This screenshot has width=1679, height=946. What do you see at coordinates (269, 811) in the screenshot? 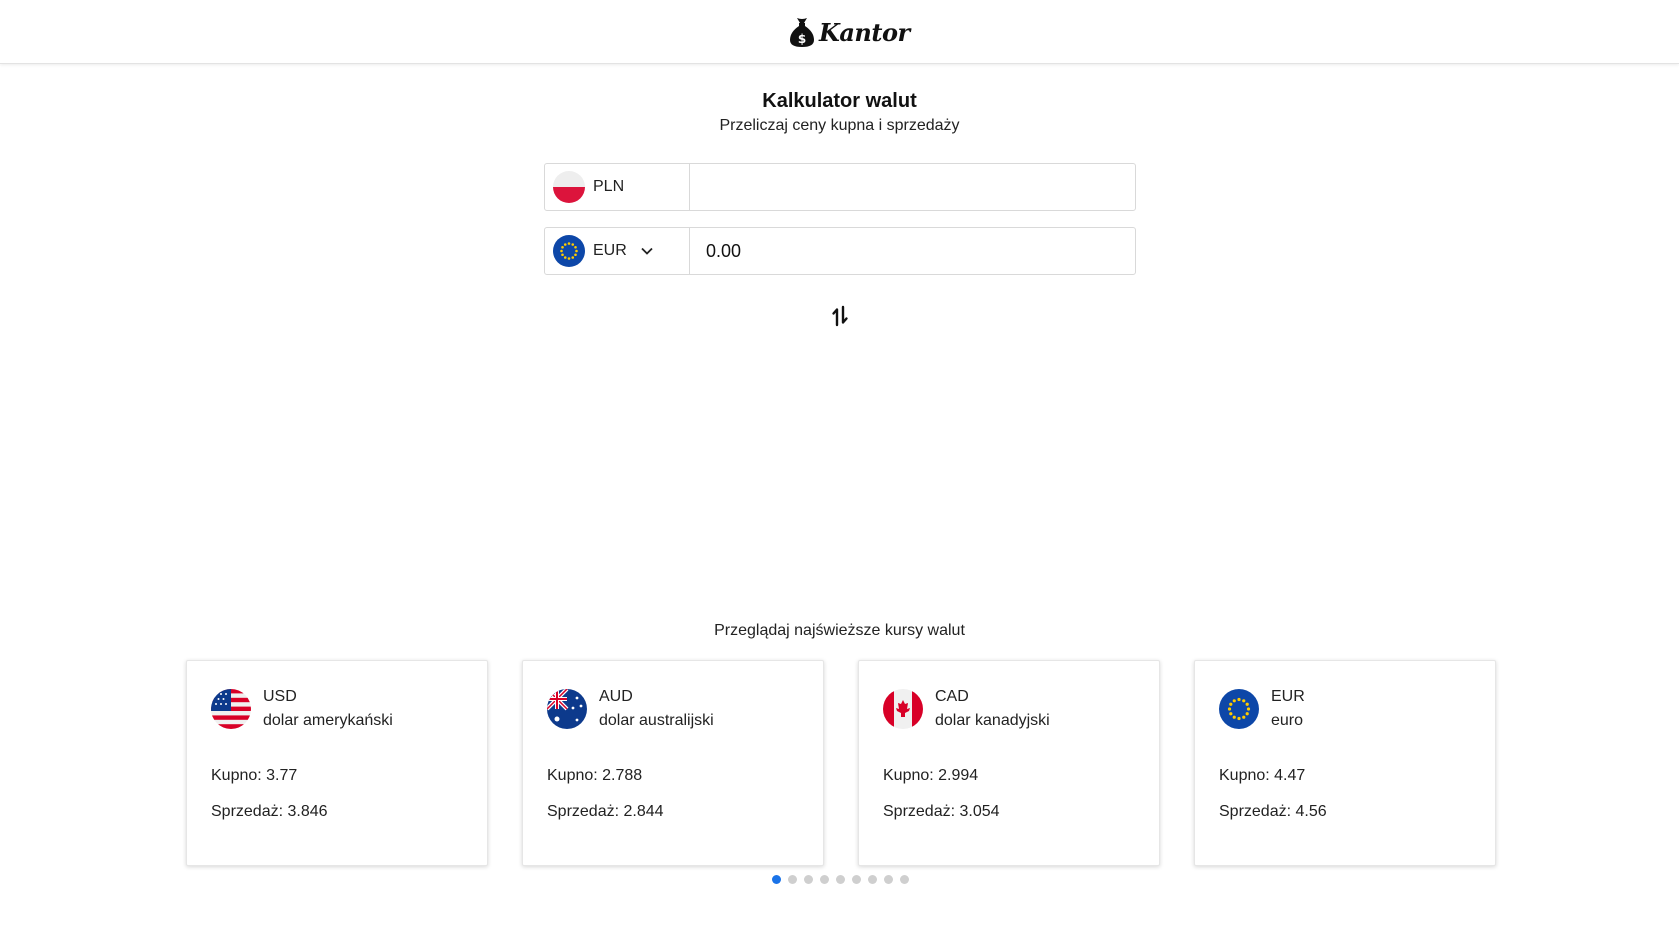
I see `sell-rate: Sprzedaż: 3.846` at bounding box center [269, 811].